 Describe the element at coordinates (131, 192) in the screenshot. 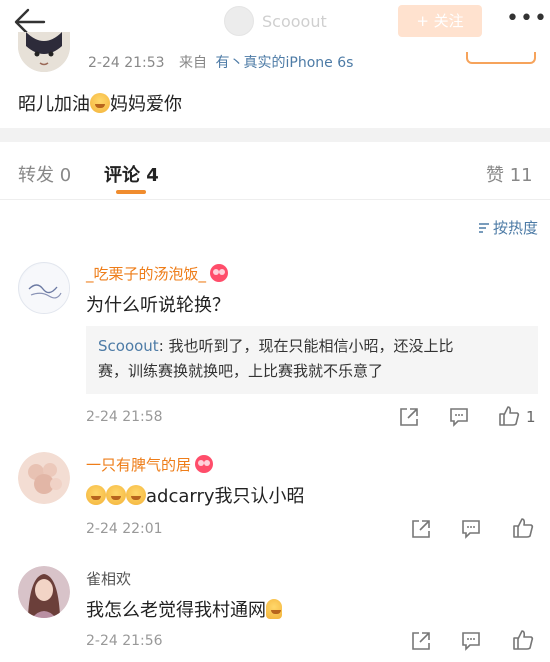

I see `active-tab-indicator` at that location.